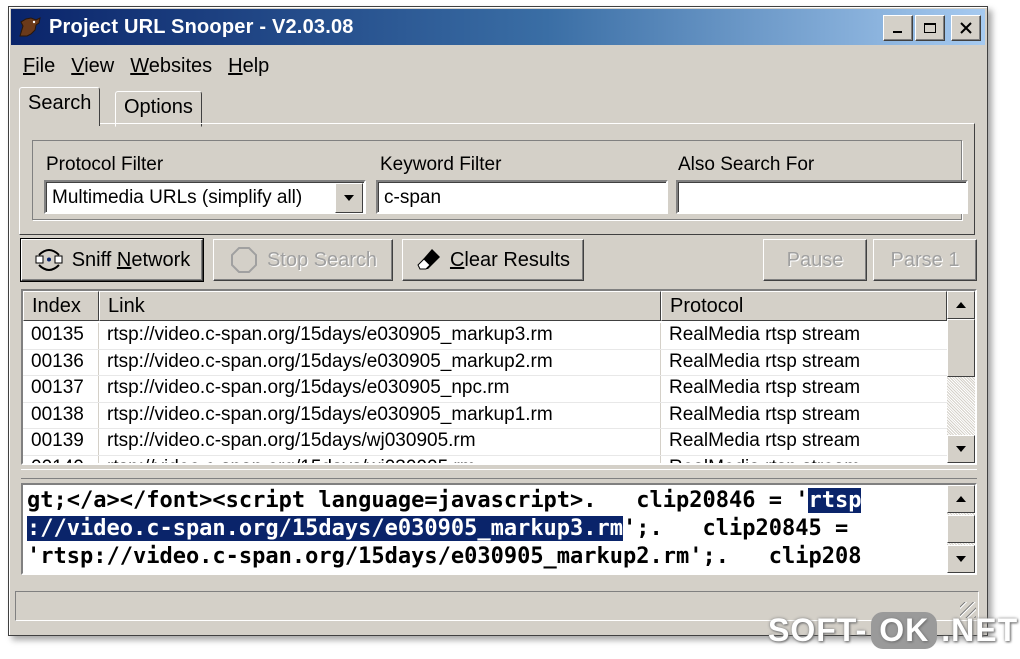  What do you see at coordinates (746, 164) in the screenshot?
I see `also-search-label: Also Search For` at bounding box center [746, 164].